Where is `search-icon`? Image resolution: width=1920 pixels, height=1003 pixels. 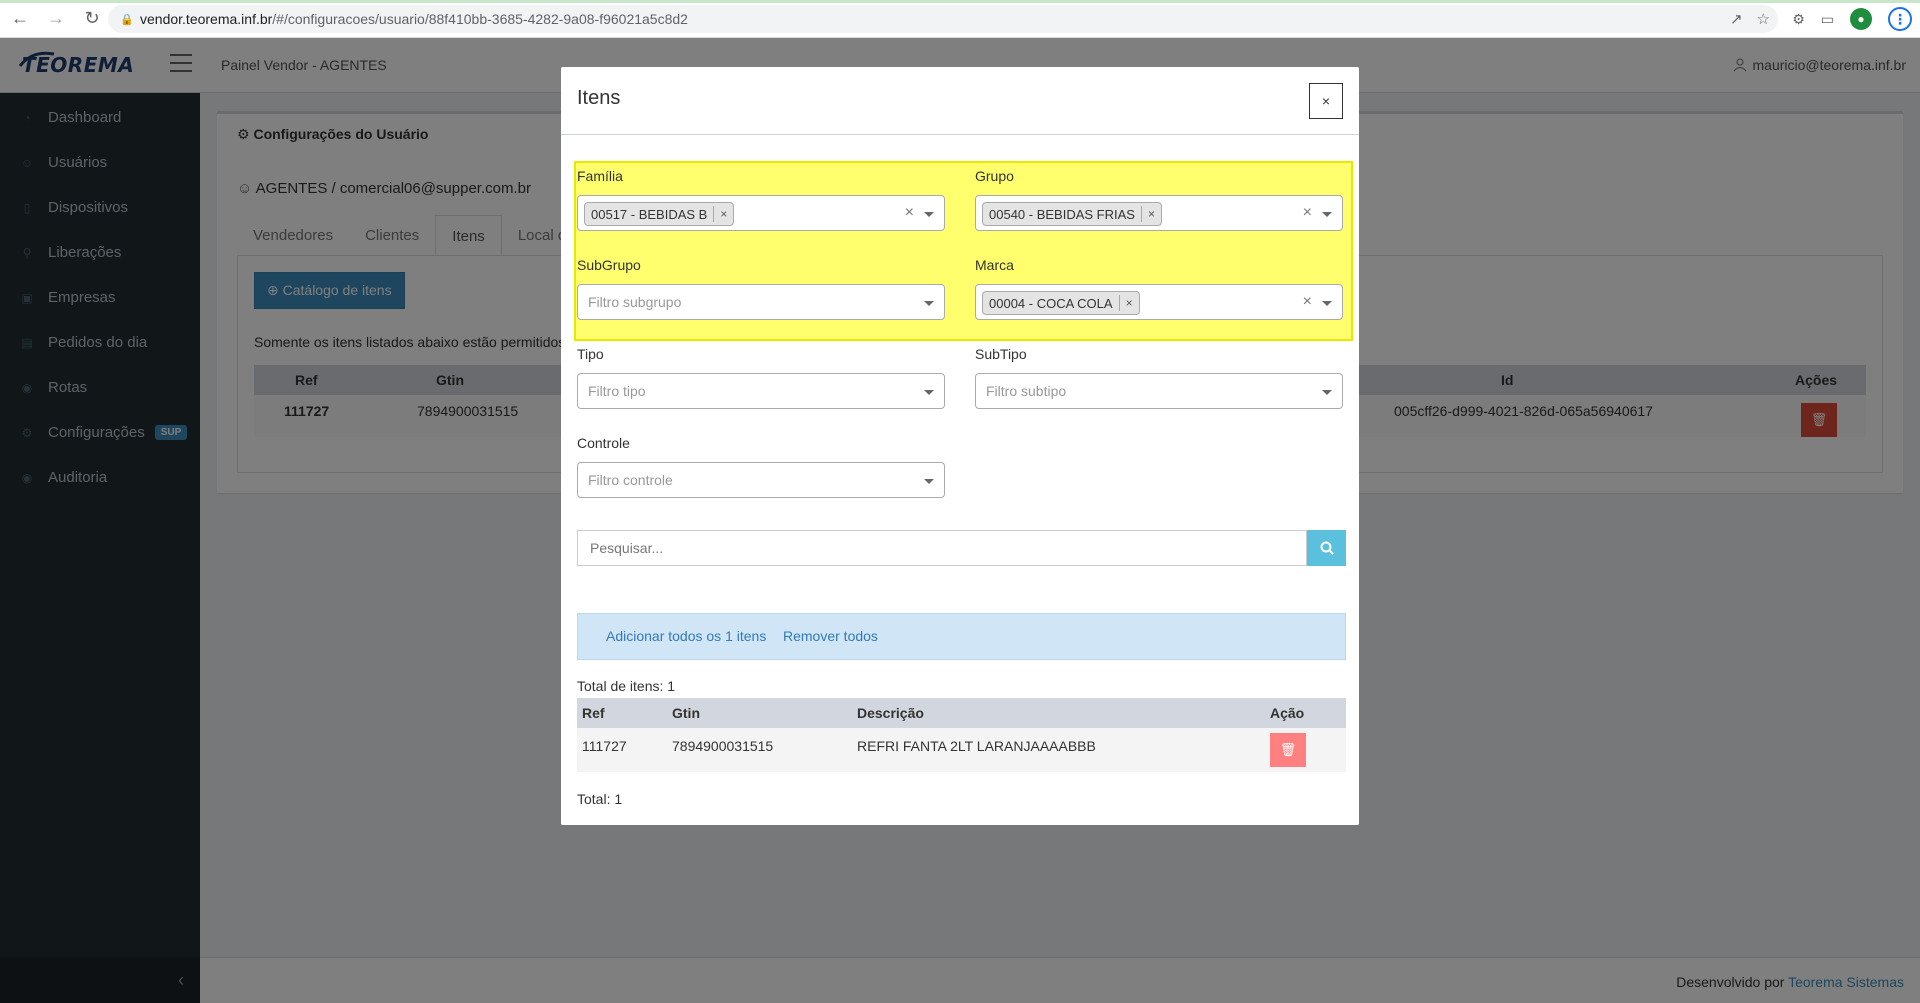
search-icon is located at coordinates (1327, 548).